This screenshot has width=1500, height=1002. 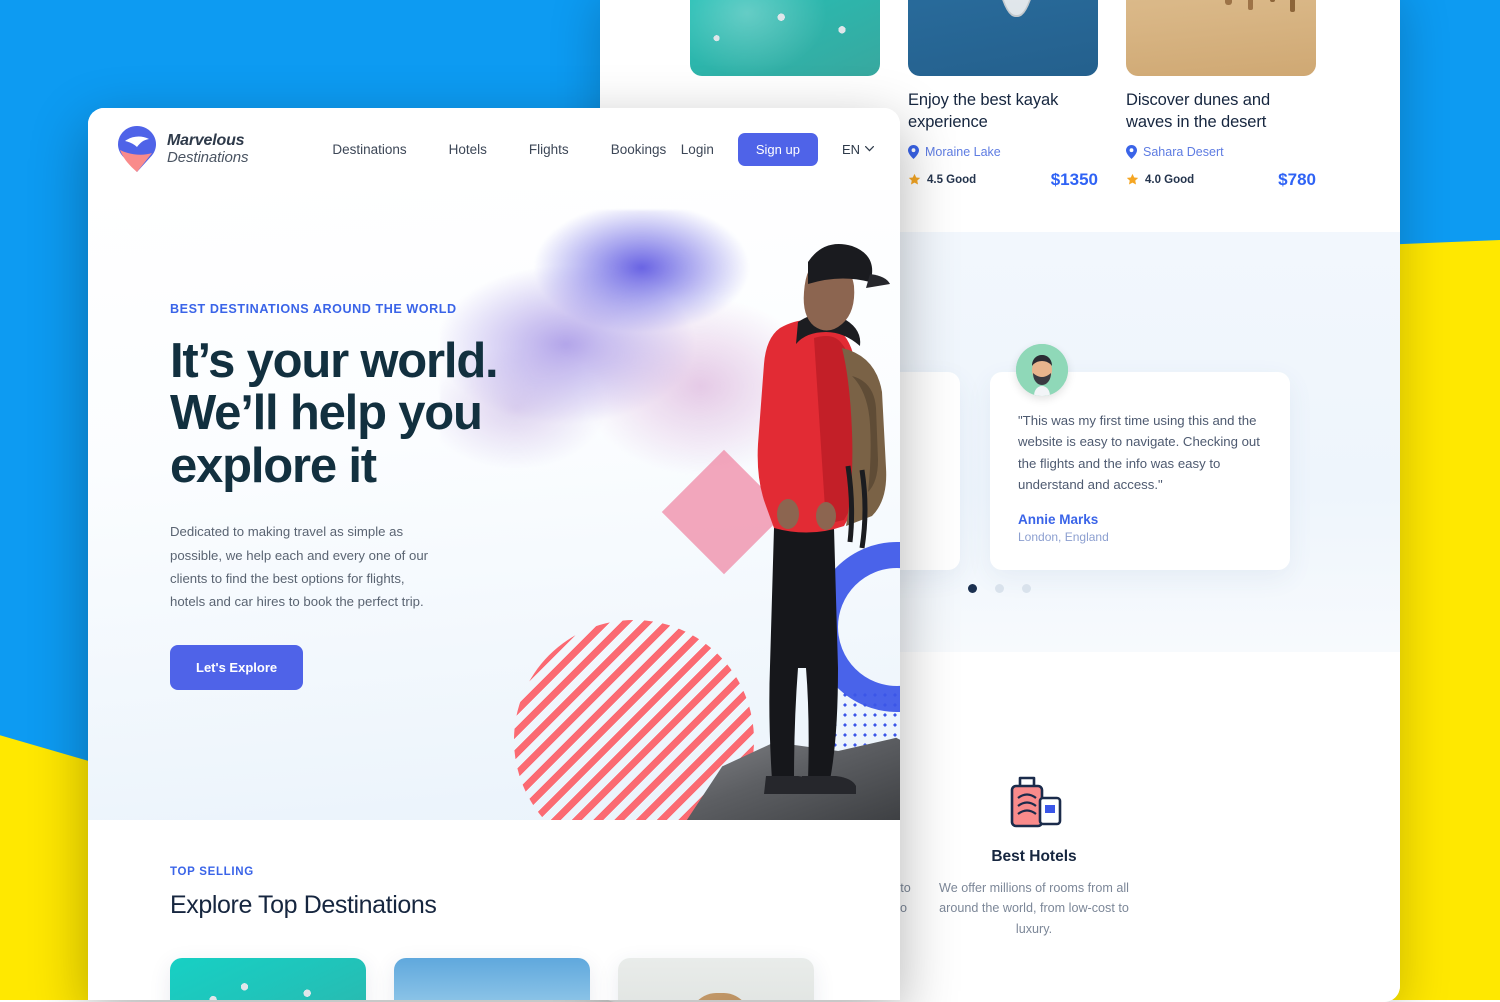 I want to click on nav-item-bookings: Bookings, so click(x=639, y=149).